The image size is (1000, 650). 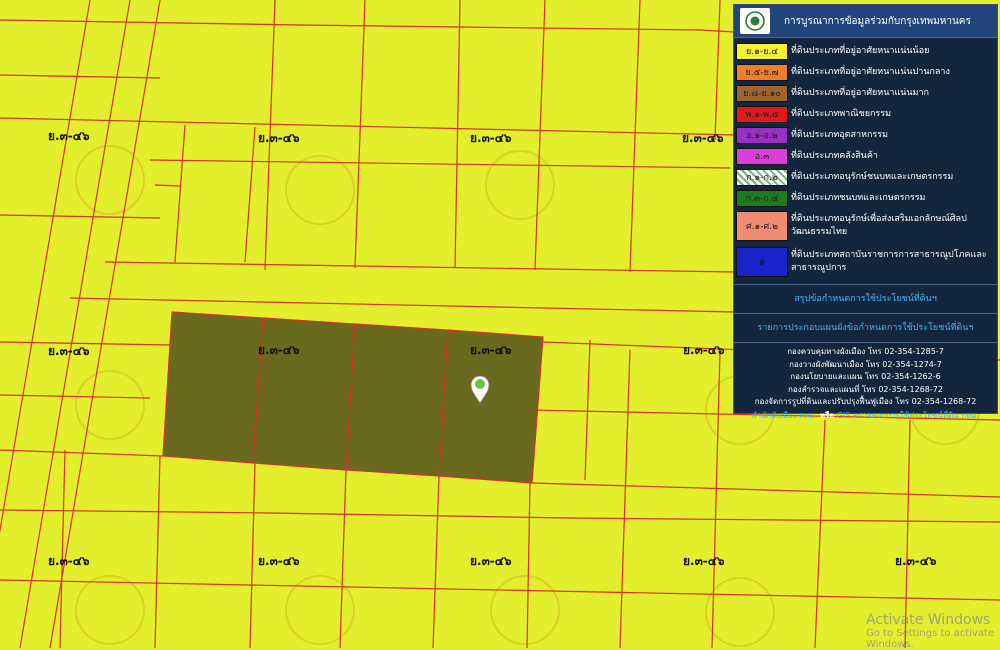 What do you see at coordinates (858, 197) in the screenshot?
I see `legend-item-label: ที่ดินประเภทชนบทและเกษตรกรรม` at bounding box center [858, 197].